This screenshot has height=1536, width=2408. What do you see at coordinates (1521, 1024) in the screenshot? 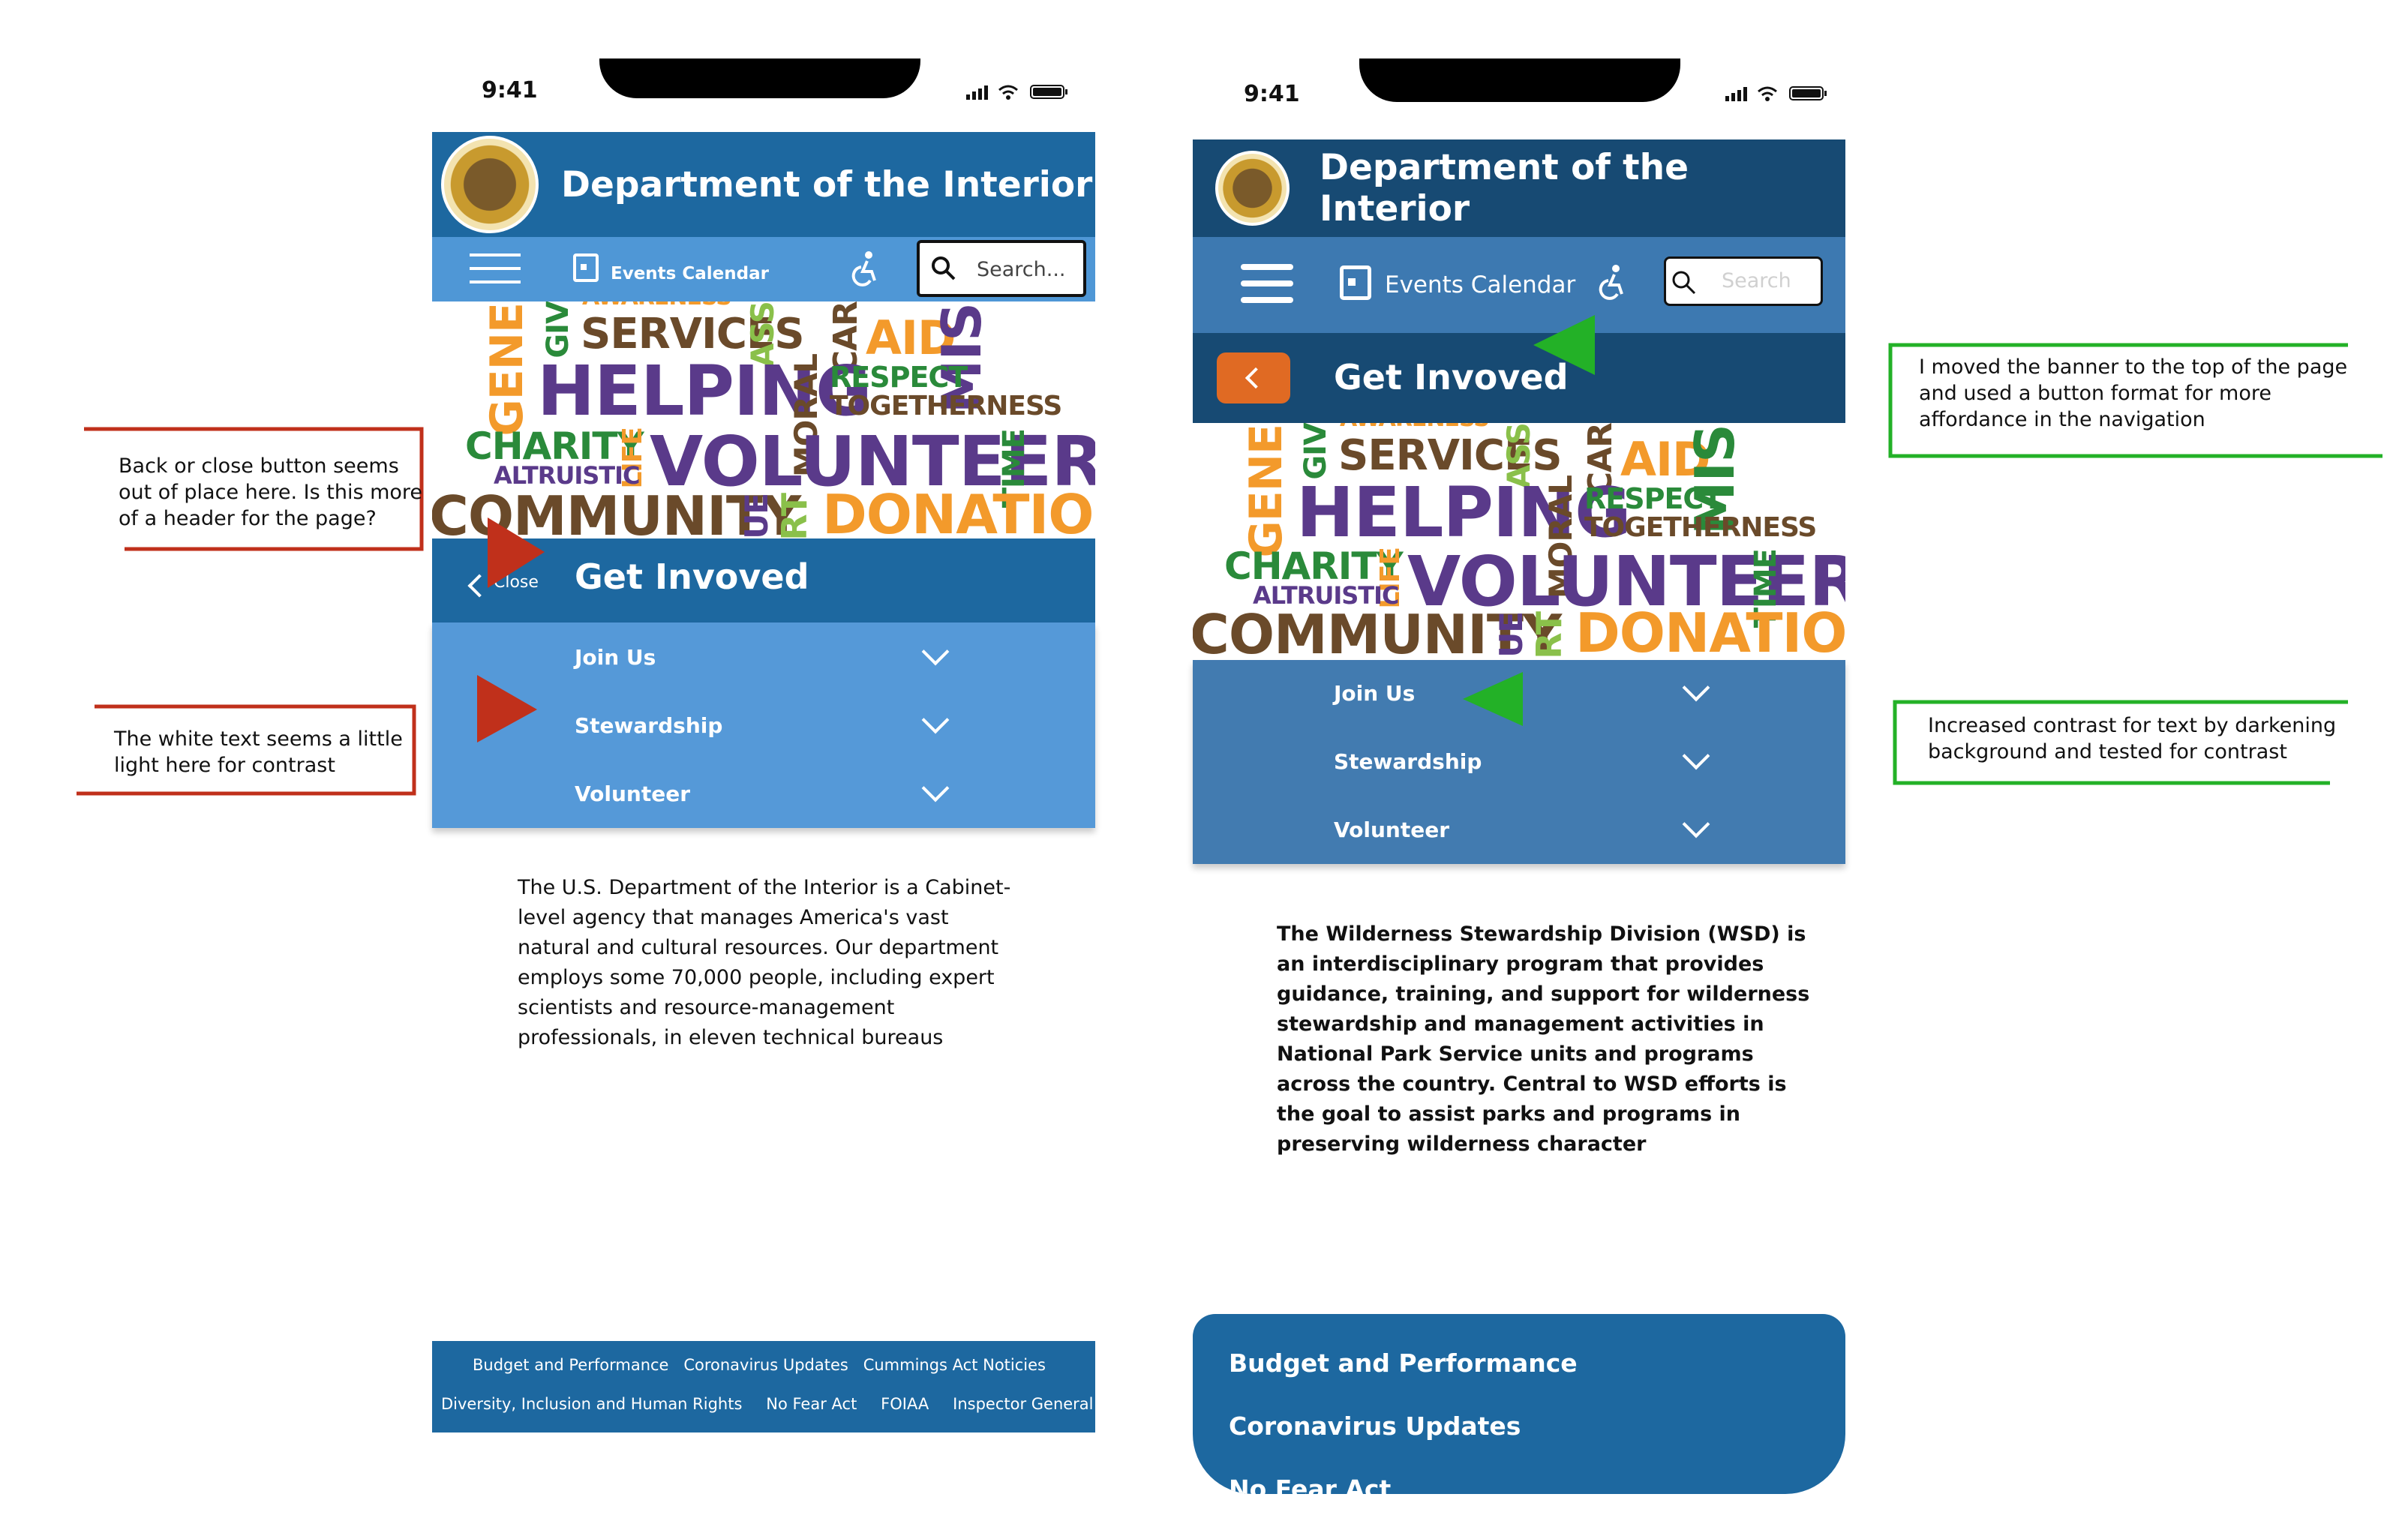
I see `text-line: stewardship and management activities in` at bounding box center [1521, 1024].